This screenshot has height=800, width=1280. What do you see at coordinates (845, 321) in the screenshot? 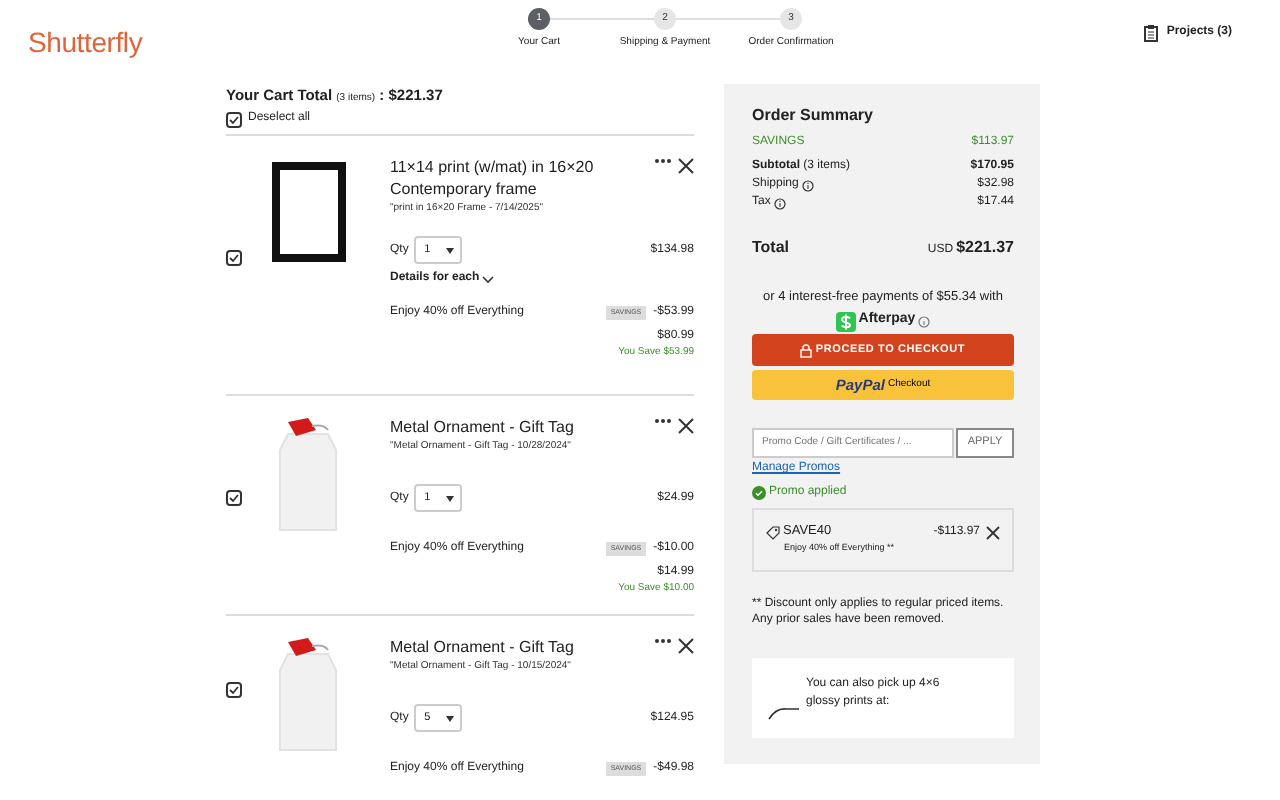
I see `dollar-icon` at bounding box center [845, 321].